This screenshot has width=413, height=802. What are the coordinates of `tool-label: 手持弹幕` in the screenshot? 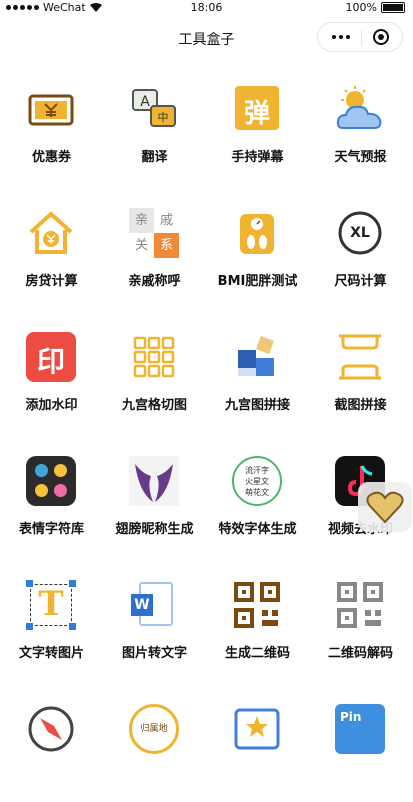 It's located at (257, 157).